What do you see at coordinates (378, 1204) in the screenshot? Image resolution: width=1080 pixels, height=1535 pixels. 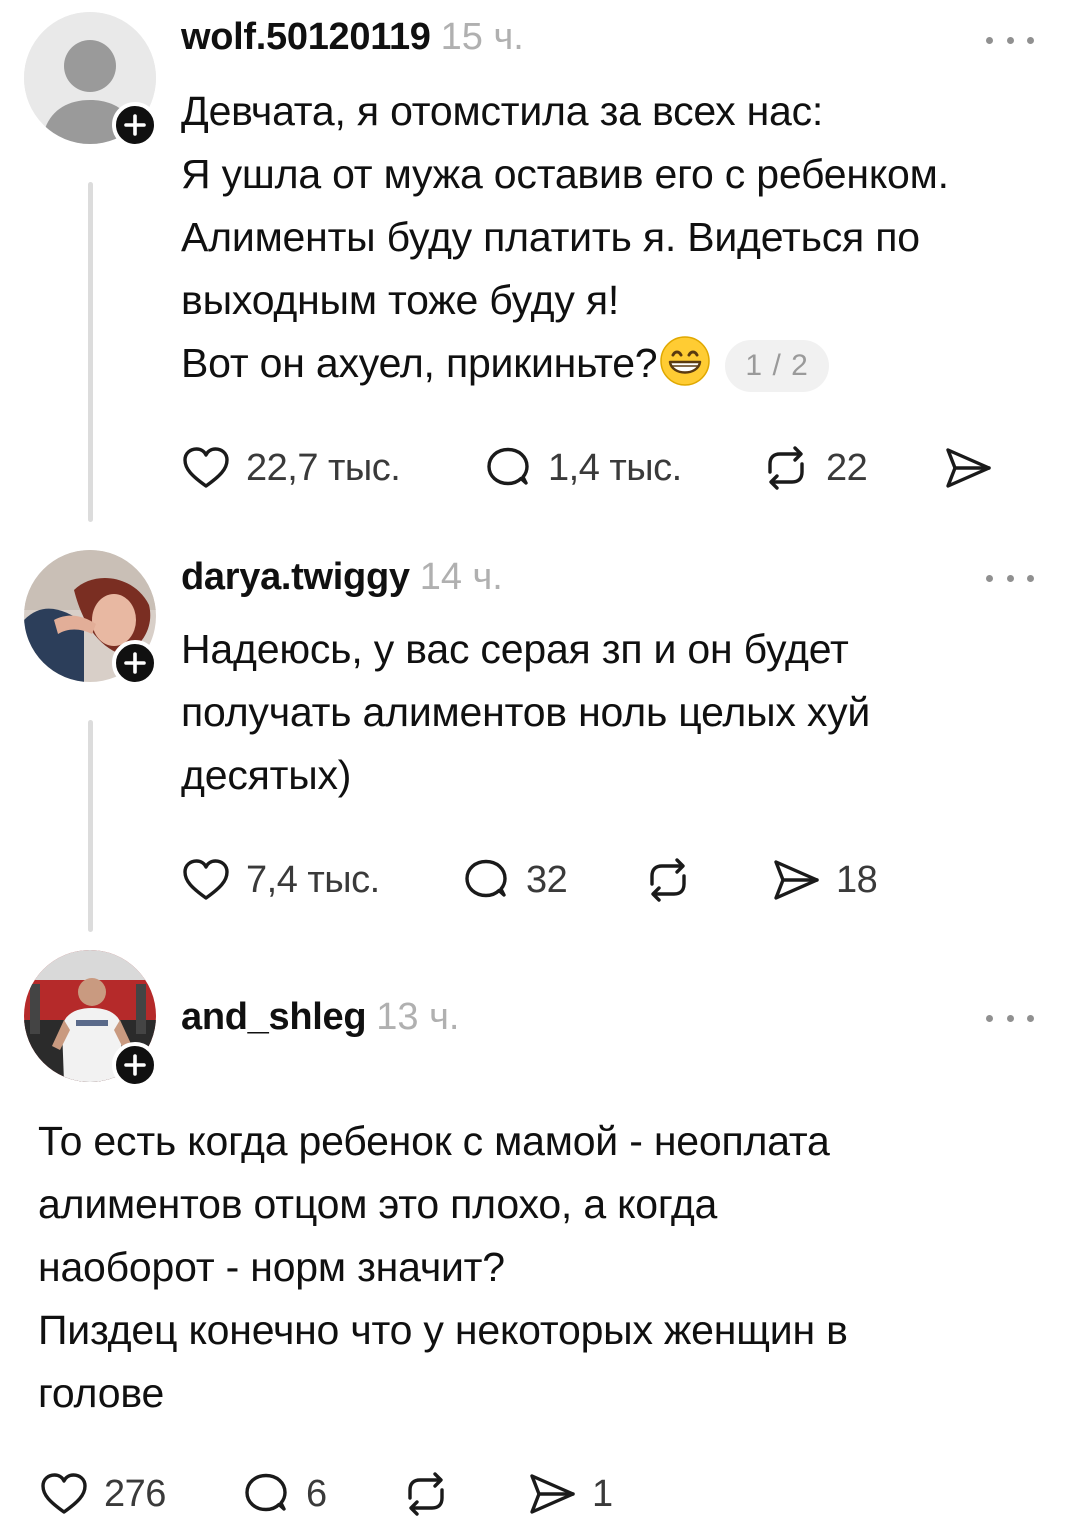 I see `text-line: алиментов отцом это плохо, а когда` at bounding box center [378, 1204].